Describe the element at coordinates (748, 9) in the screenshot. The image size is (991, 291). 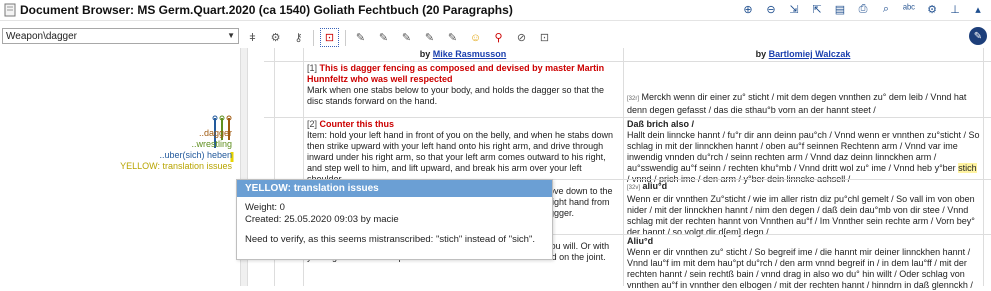
I see `zoom-in-icon: ⊕` at that location.